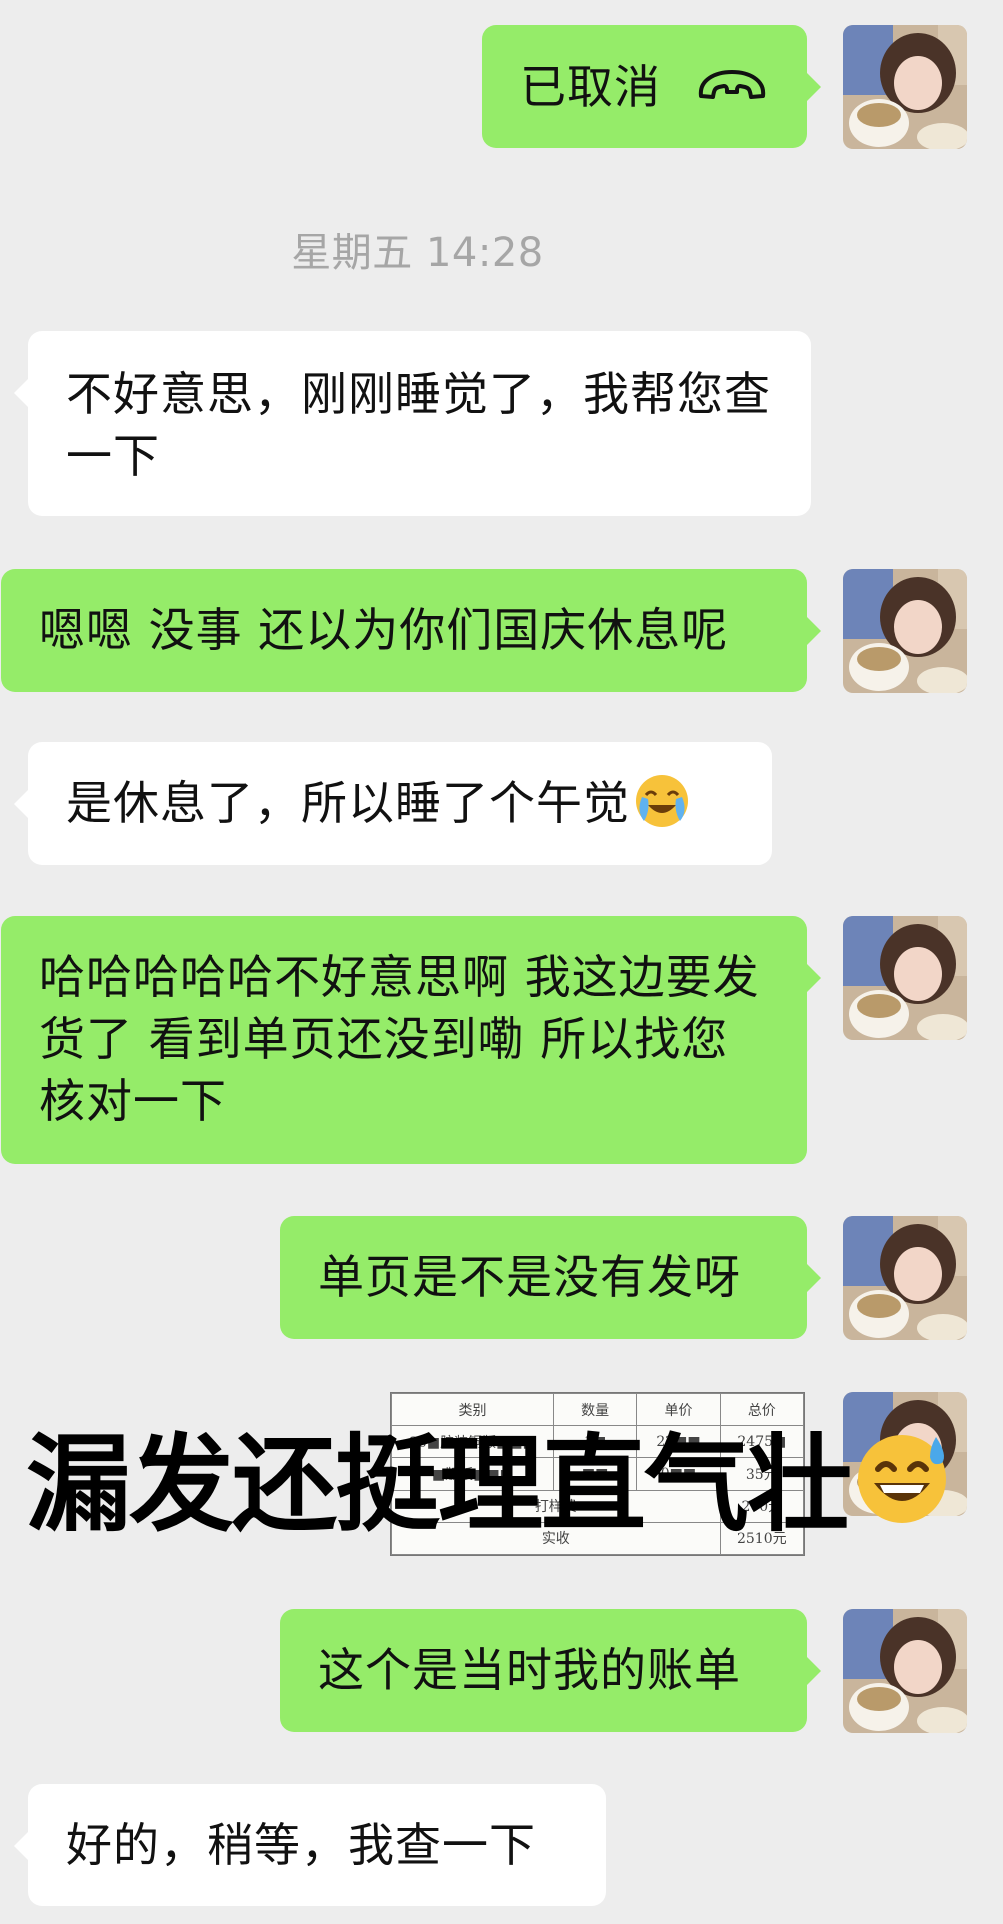  I want to click on message-text: 好的，稍等，我查一下, so click(301, 1845).